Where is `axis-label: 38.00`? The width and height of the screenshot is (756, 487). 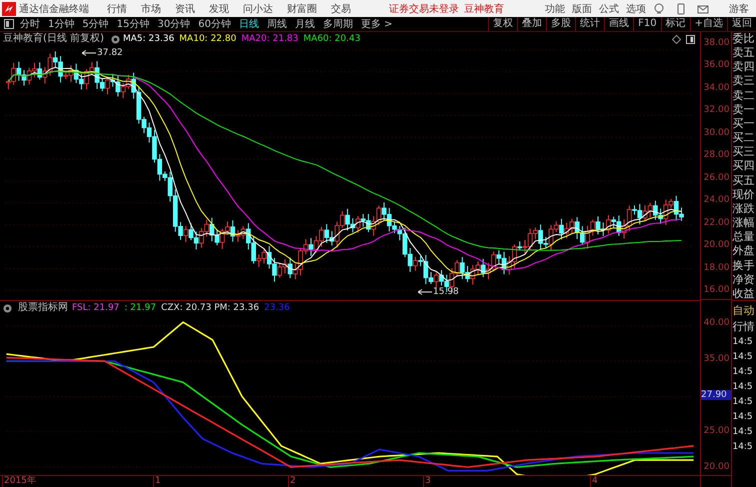
axis-label: 38.00 is located at coordinates (717, 43).